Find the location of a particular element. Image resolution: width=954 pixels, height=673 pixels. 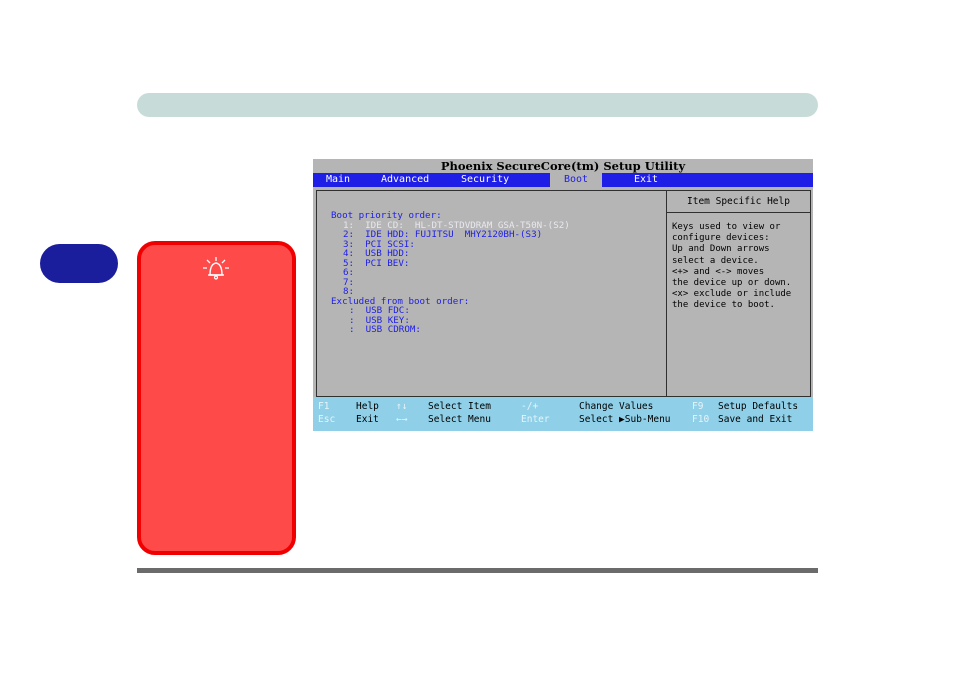

menu-exit: Exit is located at coordinates (646, 180).